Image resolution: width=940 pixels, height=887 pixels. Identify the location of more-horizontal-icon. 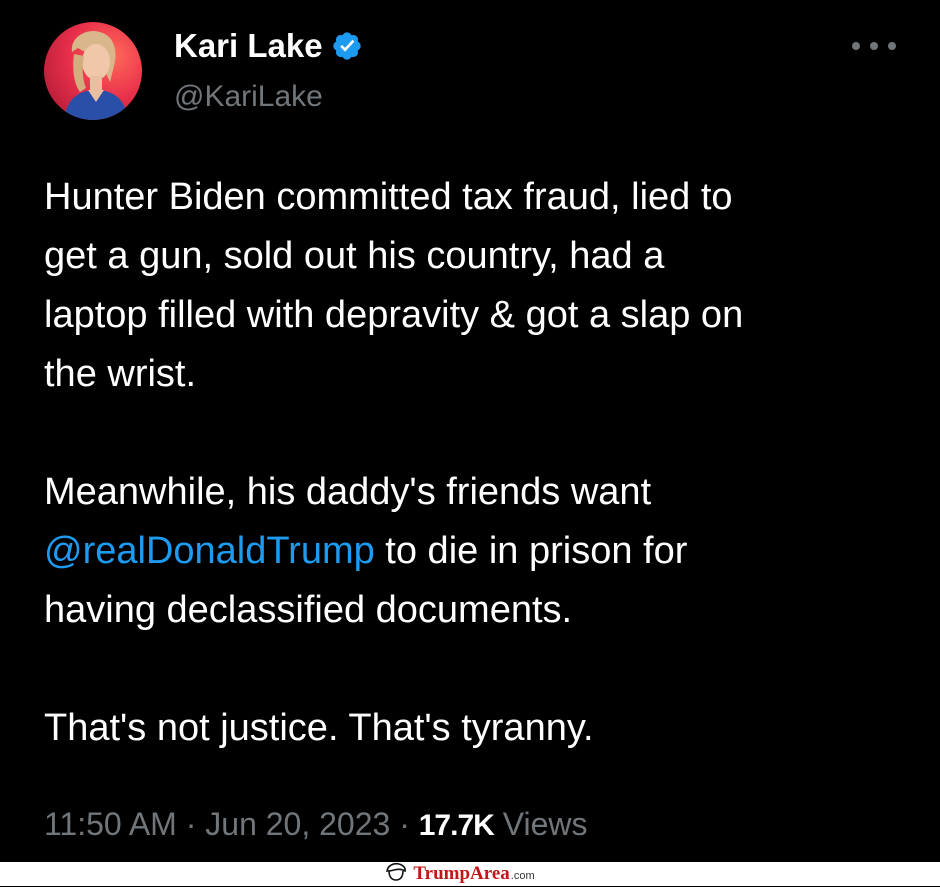
(874, 46).